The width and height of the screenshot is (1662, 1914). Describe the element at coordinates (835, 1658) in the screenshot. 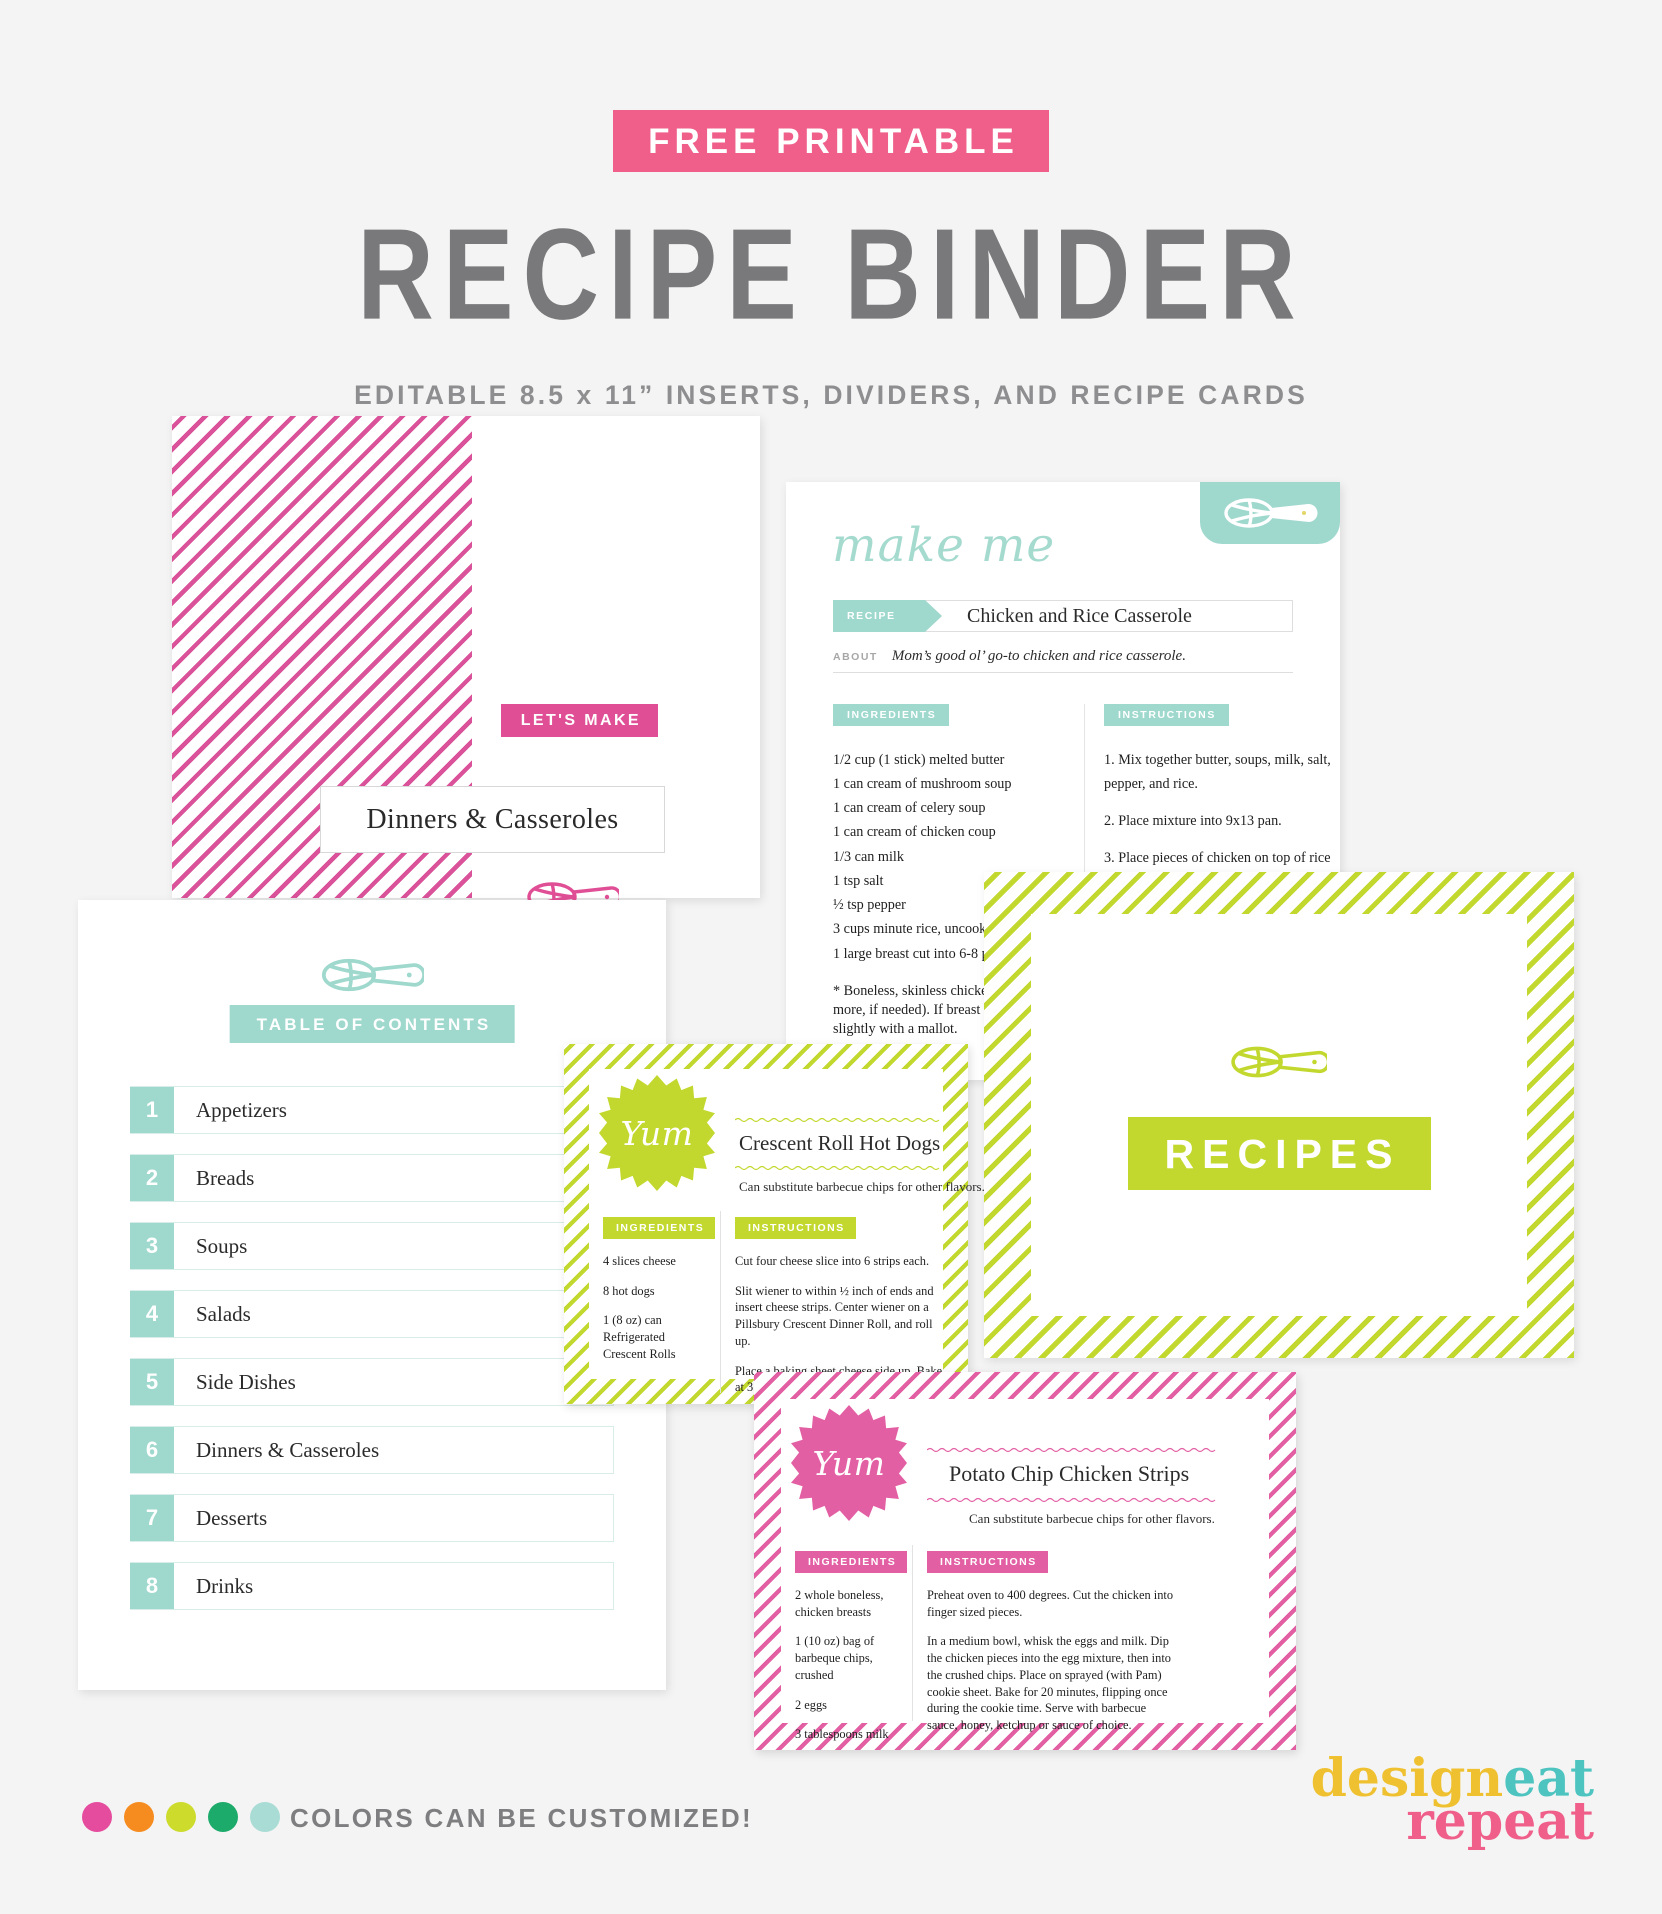

I see `list-item: 1 (10 oz) bag of barbeque chips, crushed` at that location.